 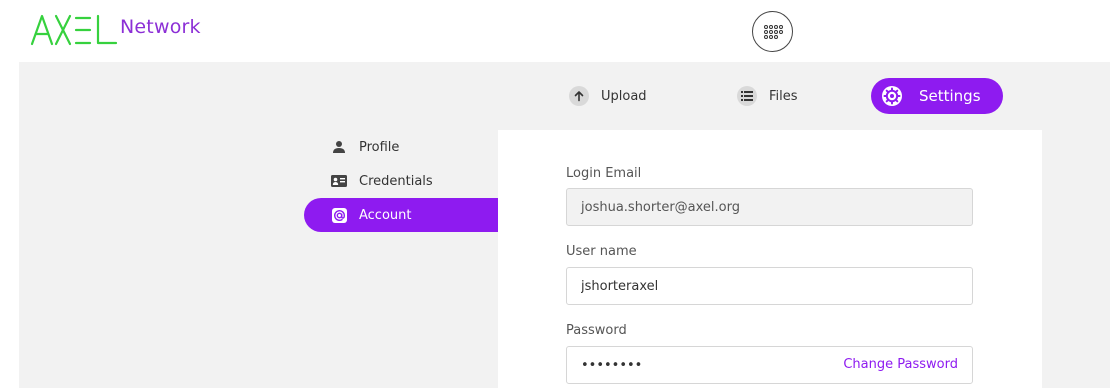 What do you see at coordinates (624, 96) in the screenshot?
I see `tab-upload-label: Upload` at bounding box center [624, 96].